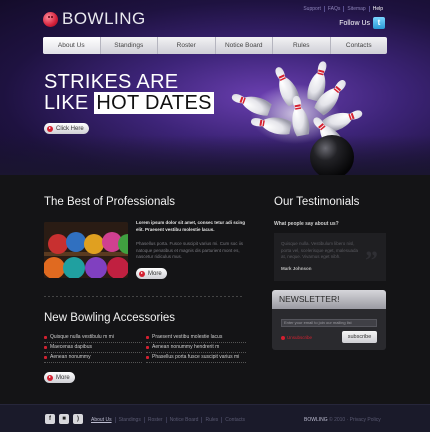 The image size is (430, 432). What do you see at coordinates (379, 23) in the screenshot?
I see `twitter-icon: t` at bounding box center [379, 23].